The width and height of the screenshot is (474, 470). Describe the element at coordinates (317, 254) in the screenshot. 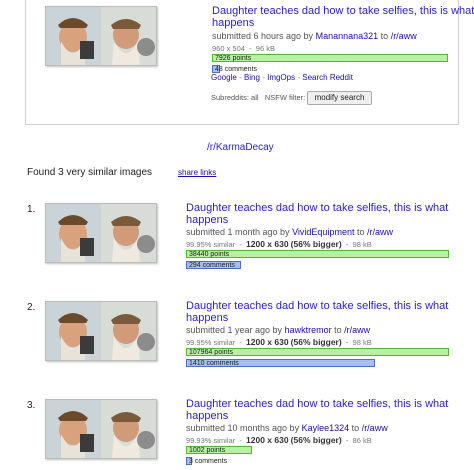

I see `result-points-bar: 38440 points` at that location.